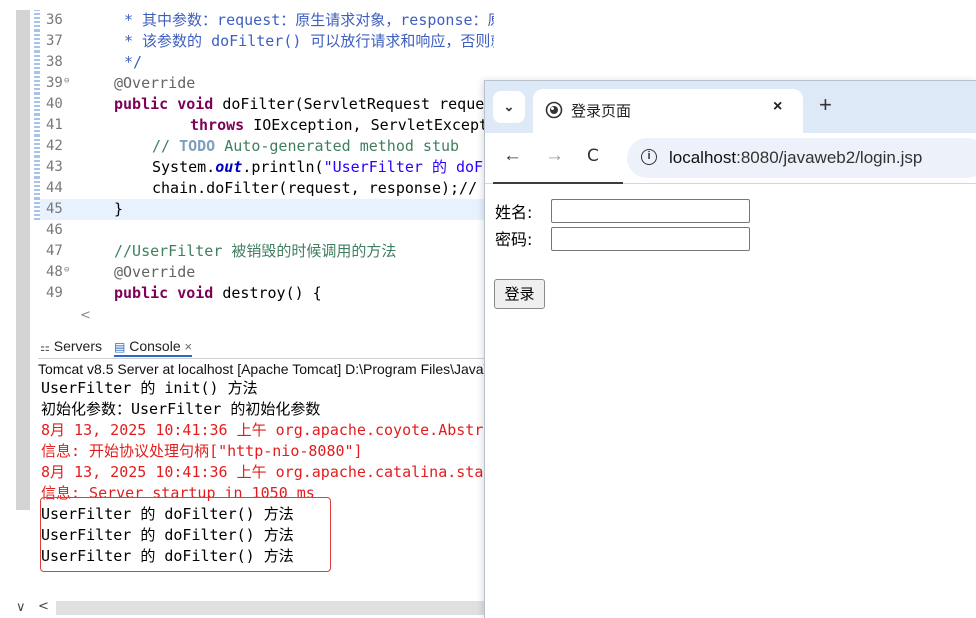 Image resolution: width=976 pixels, height=618 pixels. What do you see at coordinates (554, 110) in the screenshot?
I see `globe-icon` at bounding box center [554, 110].